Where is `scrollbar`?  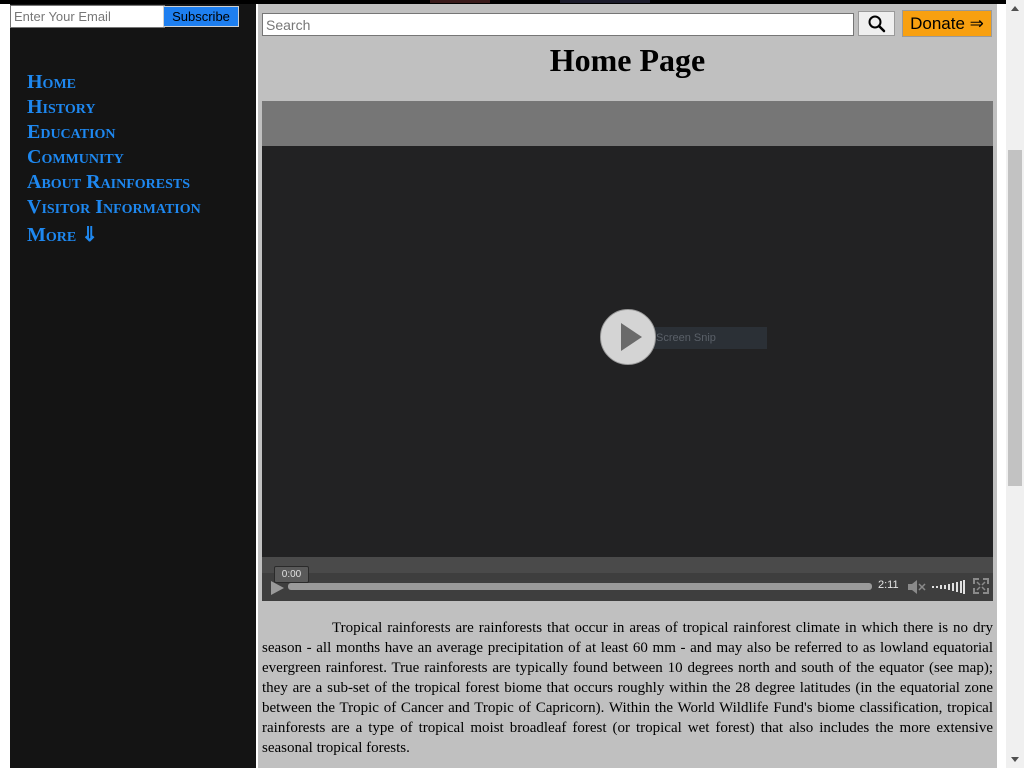
scrollbar is located at coordinates (1015, 384).